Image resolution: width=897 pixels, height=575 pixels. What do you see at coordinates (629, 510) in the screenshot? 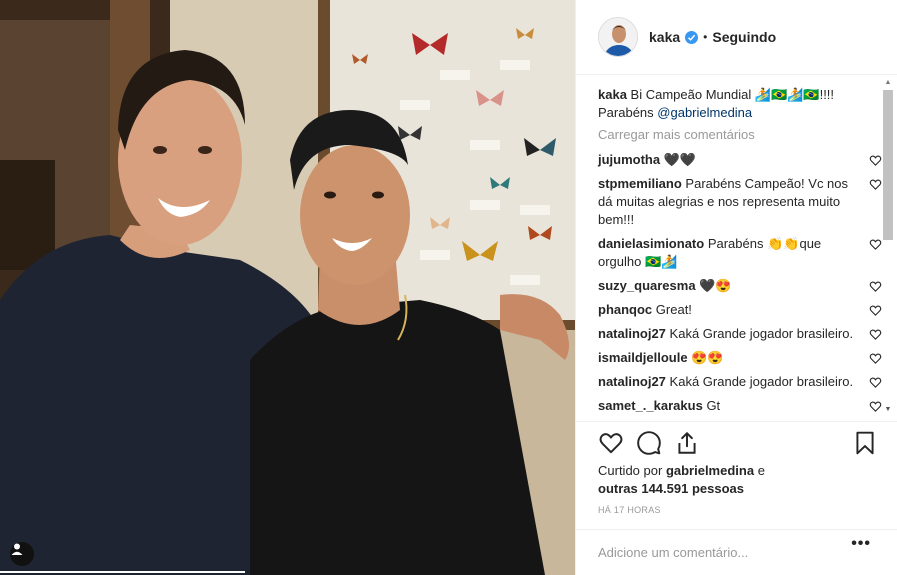
I see `post-timestamp: HÁ 17 HORAS` at bounding box center [629, 510].